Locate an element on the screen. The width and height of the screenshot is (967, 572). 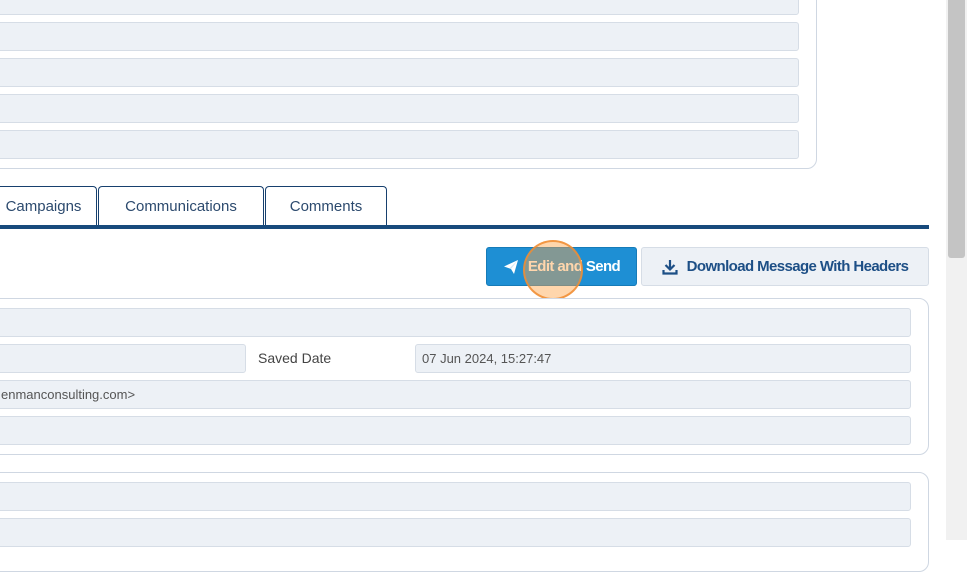
tab-communications-label: Communications is located at coordinates (181, 206).